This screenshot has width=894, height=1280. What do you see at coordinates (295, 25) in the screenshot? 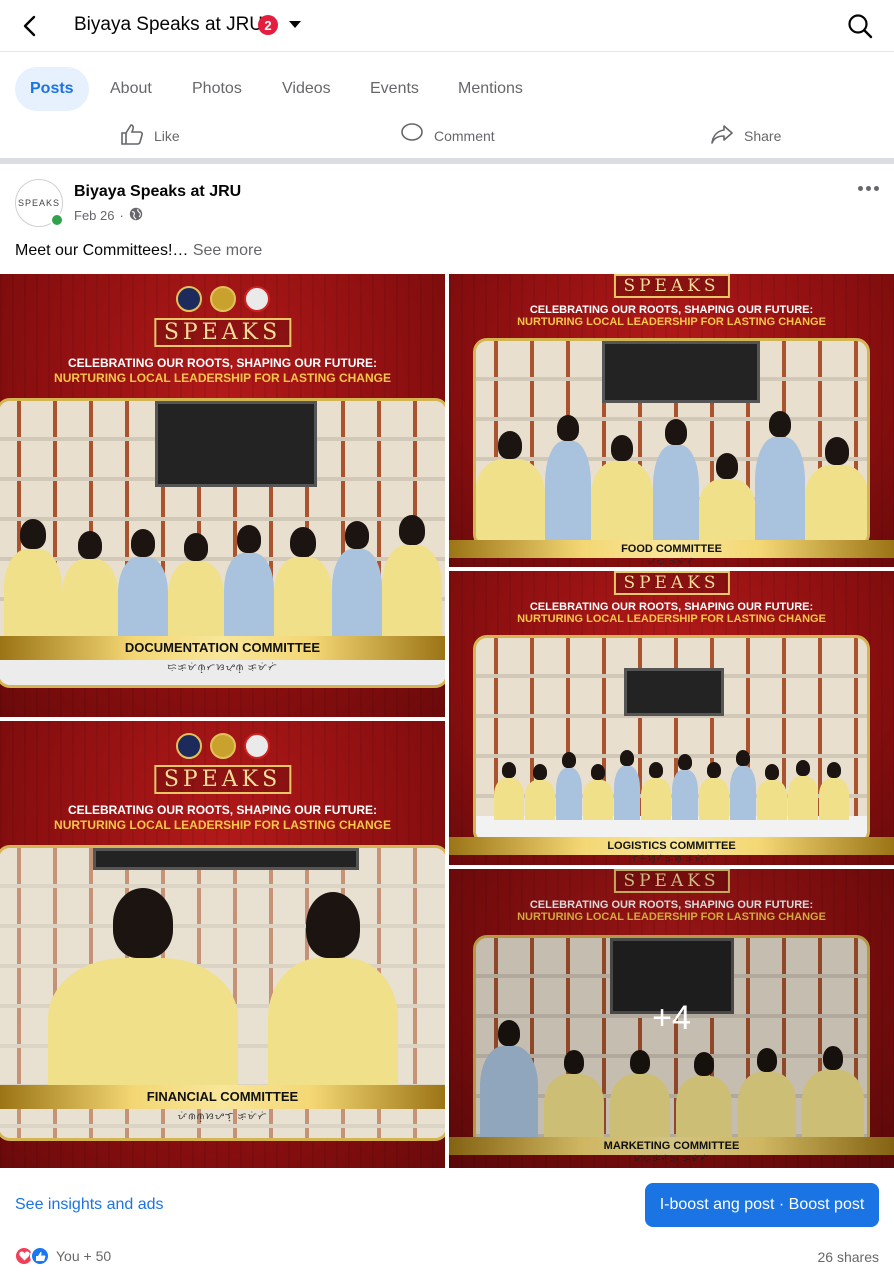
I see `caret-down-icon` at bounding box center [295, 25].